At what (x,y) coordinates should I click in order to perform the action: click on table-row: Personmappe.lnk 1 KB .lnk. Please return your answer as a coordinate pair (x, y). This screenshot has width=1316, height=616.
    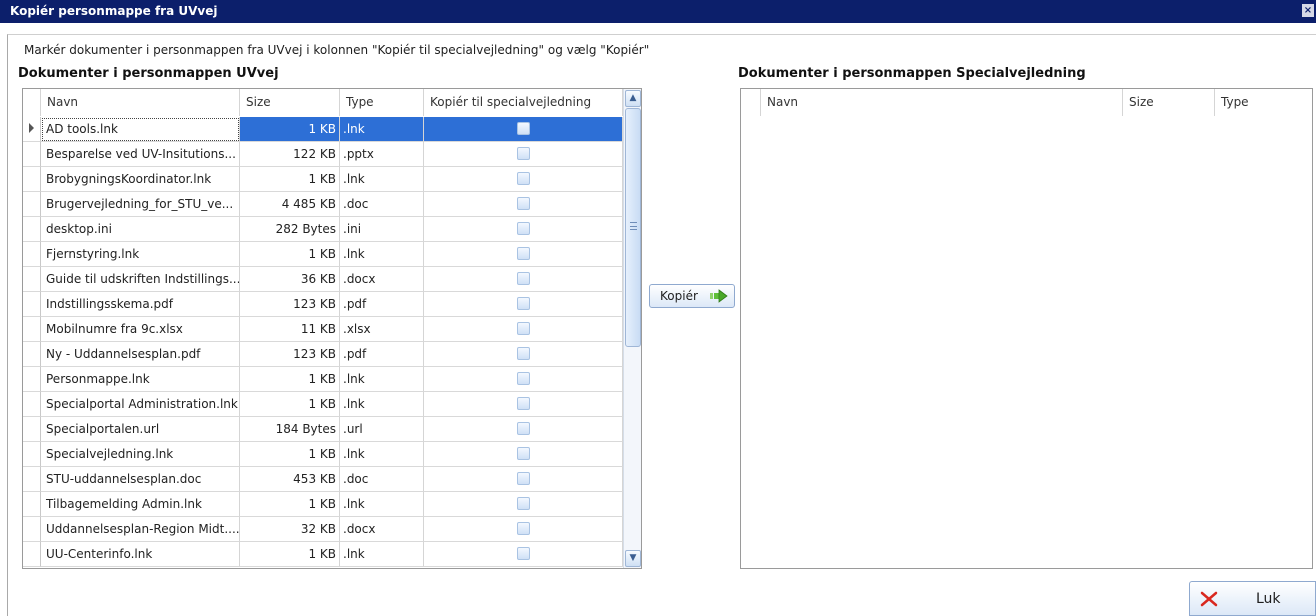
    Looking at the image, I should click on (323, 379).